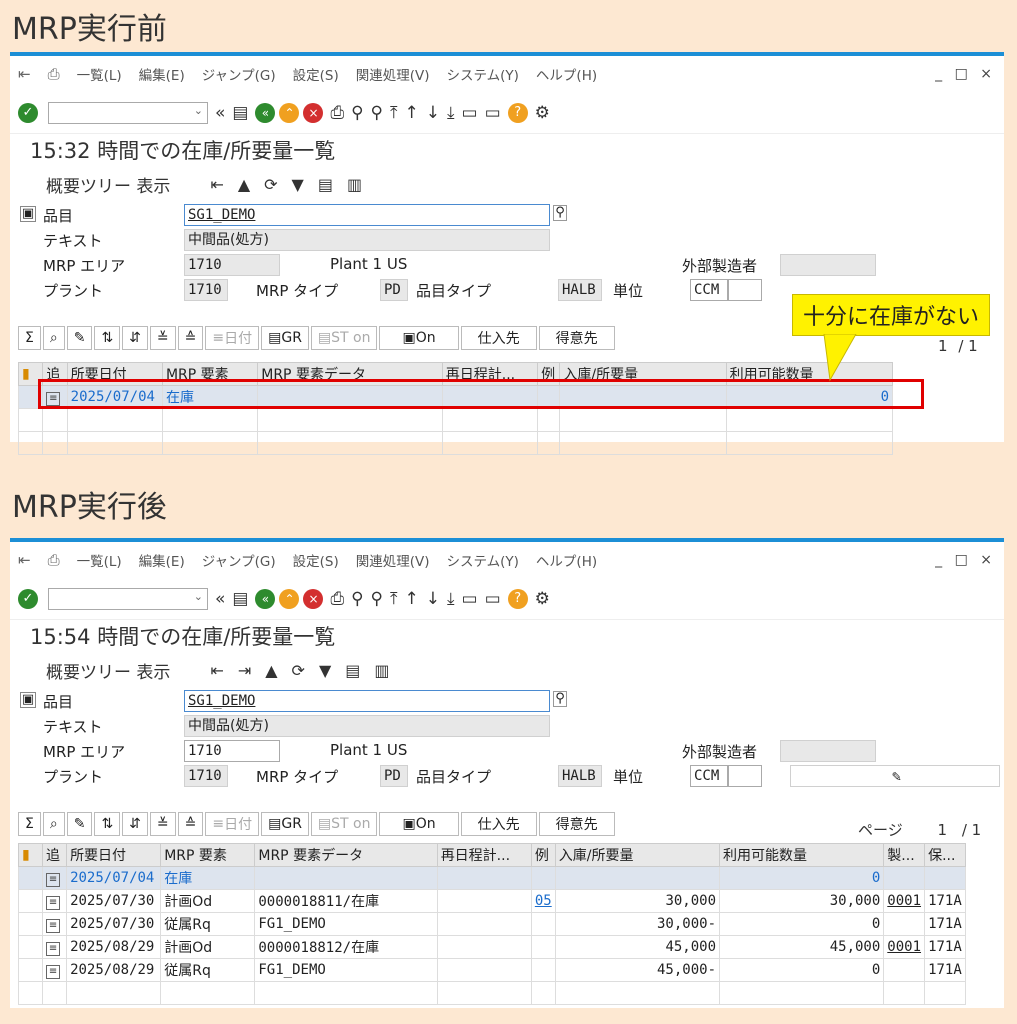 The image size is (1017, 1024). What do you see at coordinates (198, 596) in the screenshot?
I see `dropdown-chevron-icon: ⌄` at bounding box center [198, 596].